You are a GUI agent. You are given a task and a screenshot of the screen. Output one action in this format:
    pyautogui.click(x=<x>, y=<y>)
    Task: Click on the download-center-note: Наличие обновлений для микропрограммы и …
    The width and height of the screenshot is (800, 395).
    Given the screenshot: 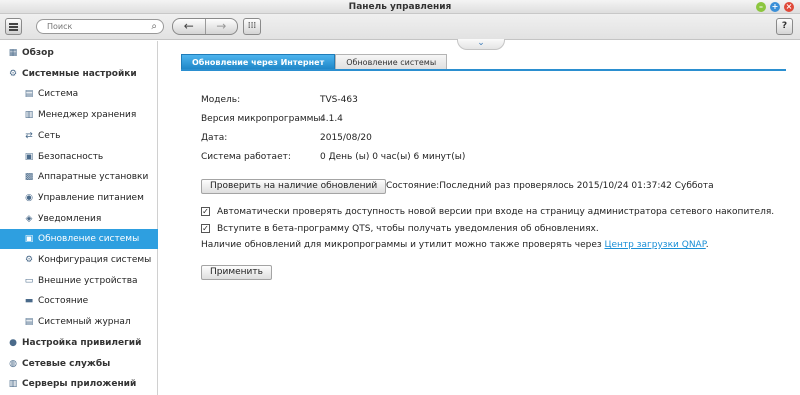 What is the action you would take?
    pyautogui.click(x=455, y=245)
    